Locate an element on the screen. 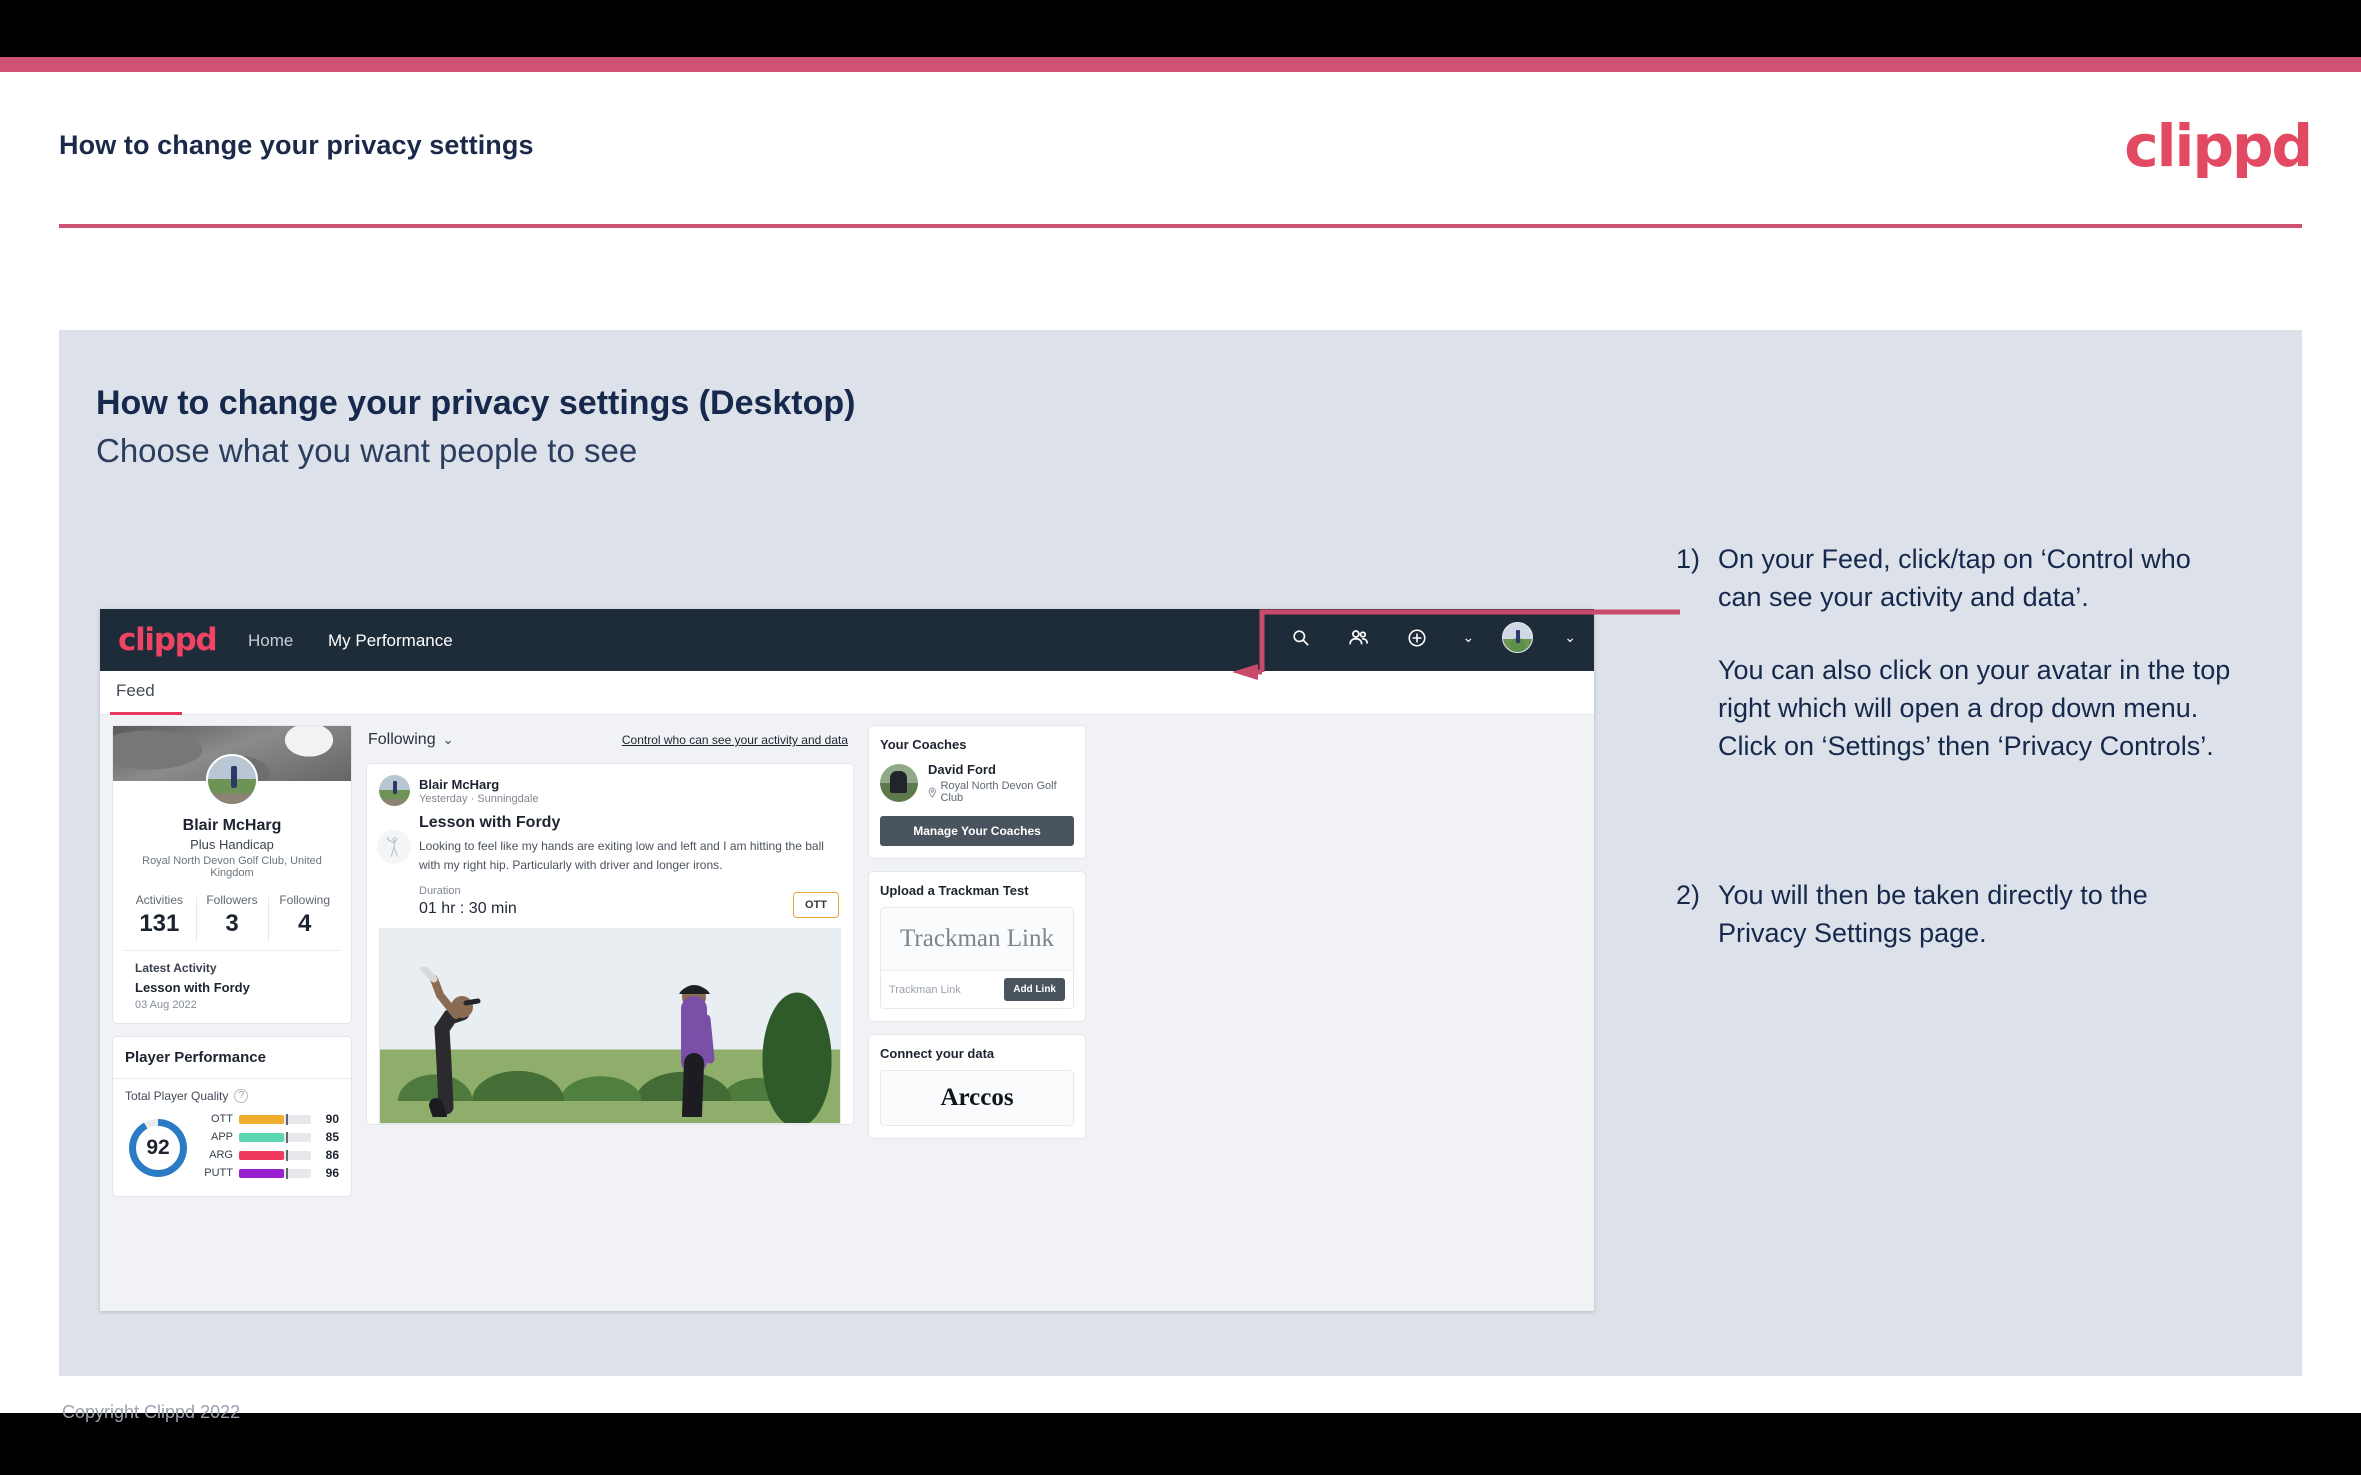 The image size is (2361, 1475). app-navbar: clippd Home My Performance ⌄ ⌄ is located at coordinates (847, 640).